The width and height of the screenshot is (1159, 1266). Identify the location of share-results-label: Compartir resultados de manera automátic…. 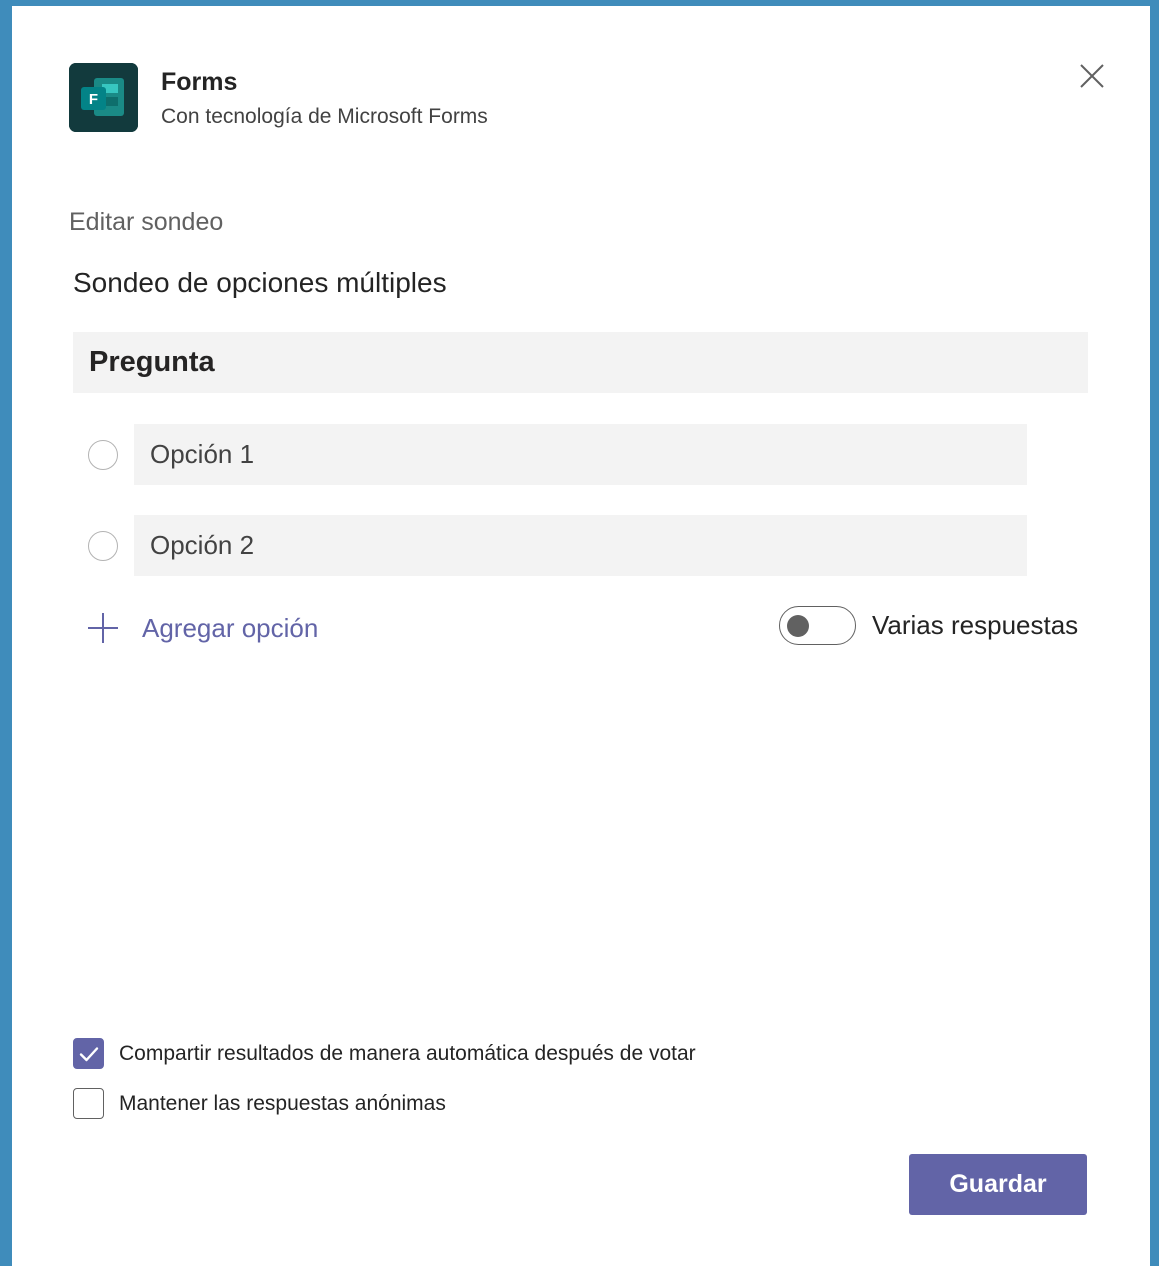
(407, 1053).